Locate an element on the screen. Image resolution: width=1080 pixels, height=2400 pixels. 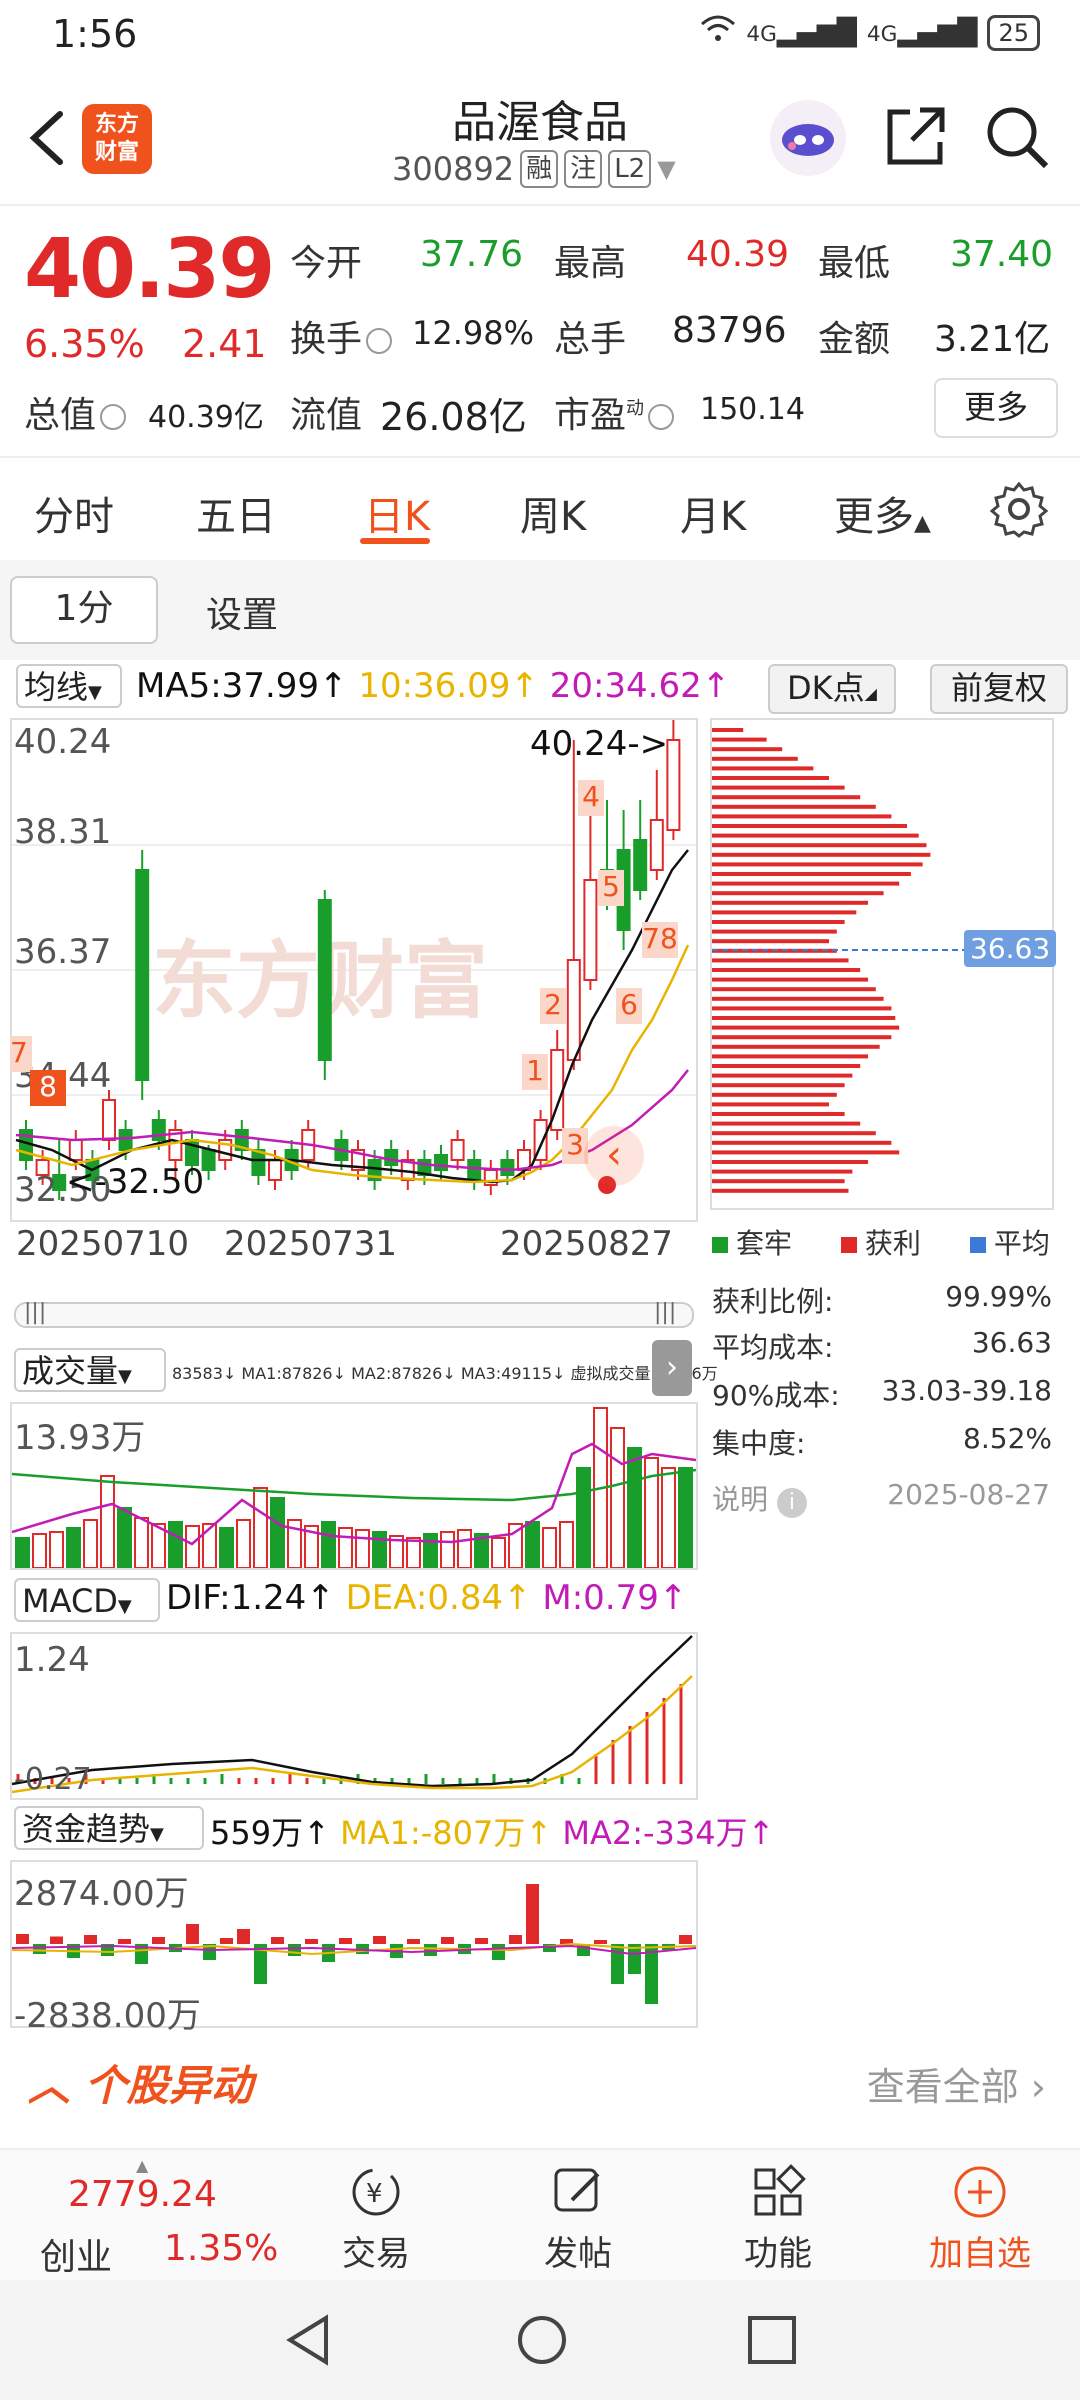
tab-weekly-k: 周K is located at coordinates (553, 513).